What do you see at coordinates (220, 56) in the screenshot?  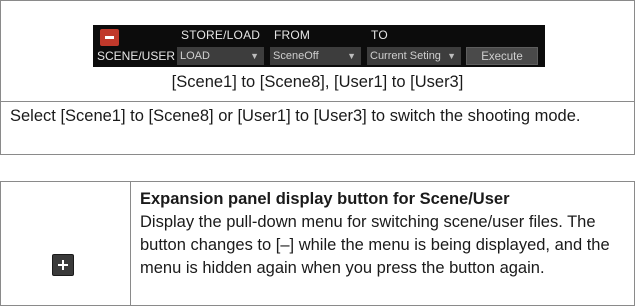 I see `store-load-select: LOAD ▼` at bounding box center [220, 56].